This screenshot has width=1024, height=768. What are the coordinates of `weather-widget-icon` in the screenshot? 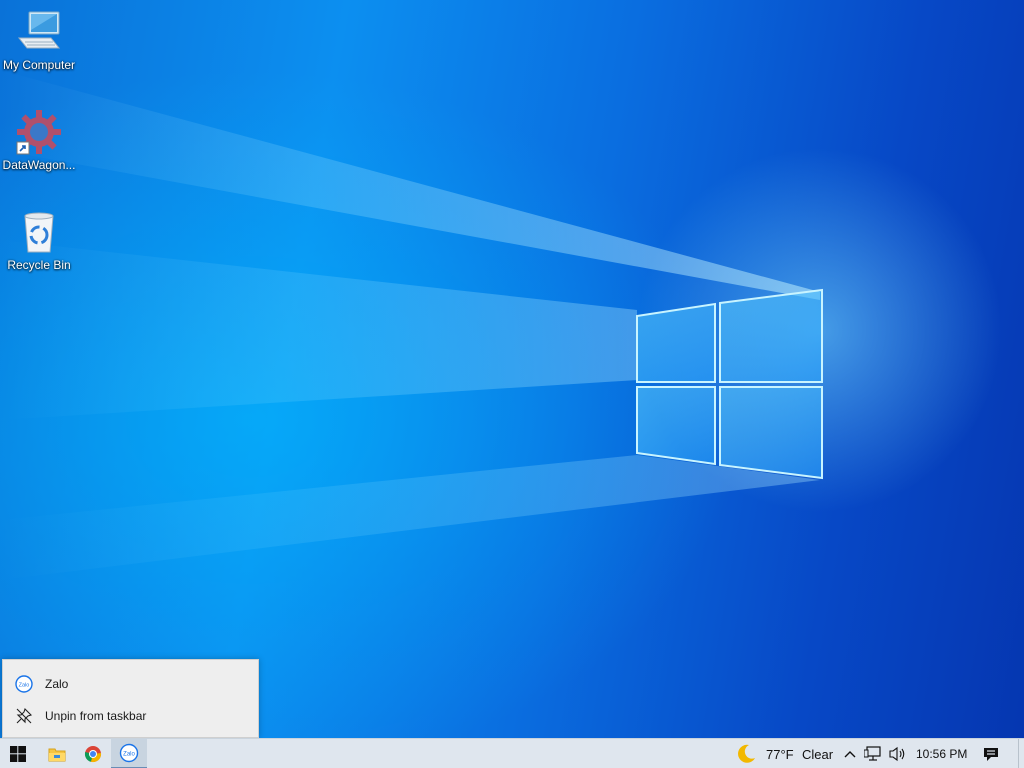 It's located at (746, 753).